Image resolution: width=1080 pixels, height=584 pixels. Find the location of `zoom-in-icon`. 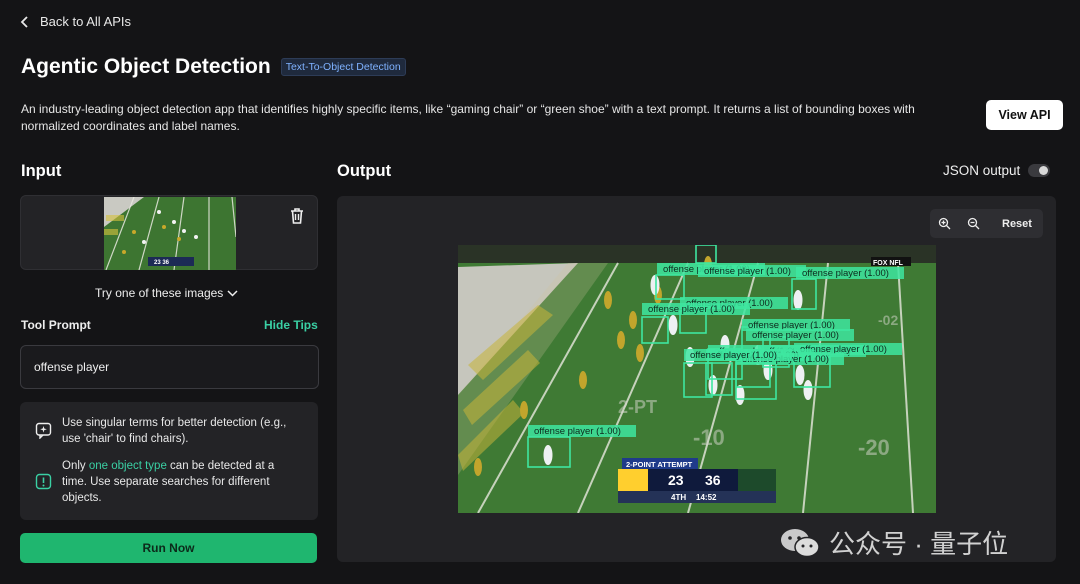

zoom-in-icon is located at coordinates (944, 223).